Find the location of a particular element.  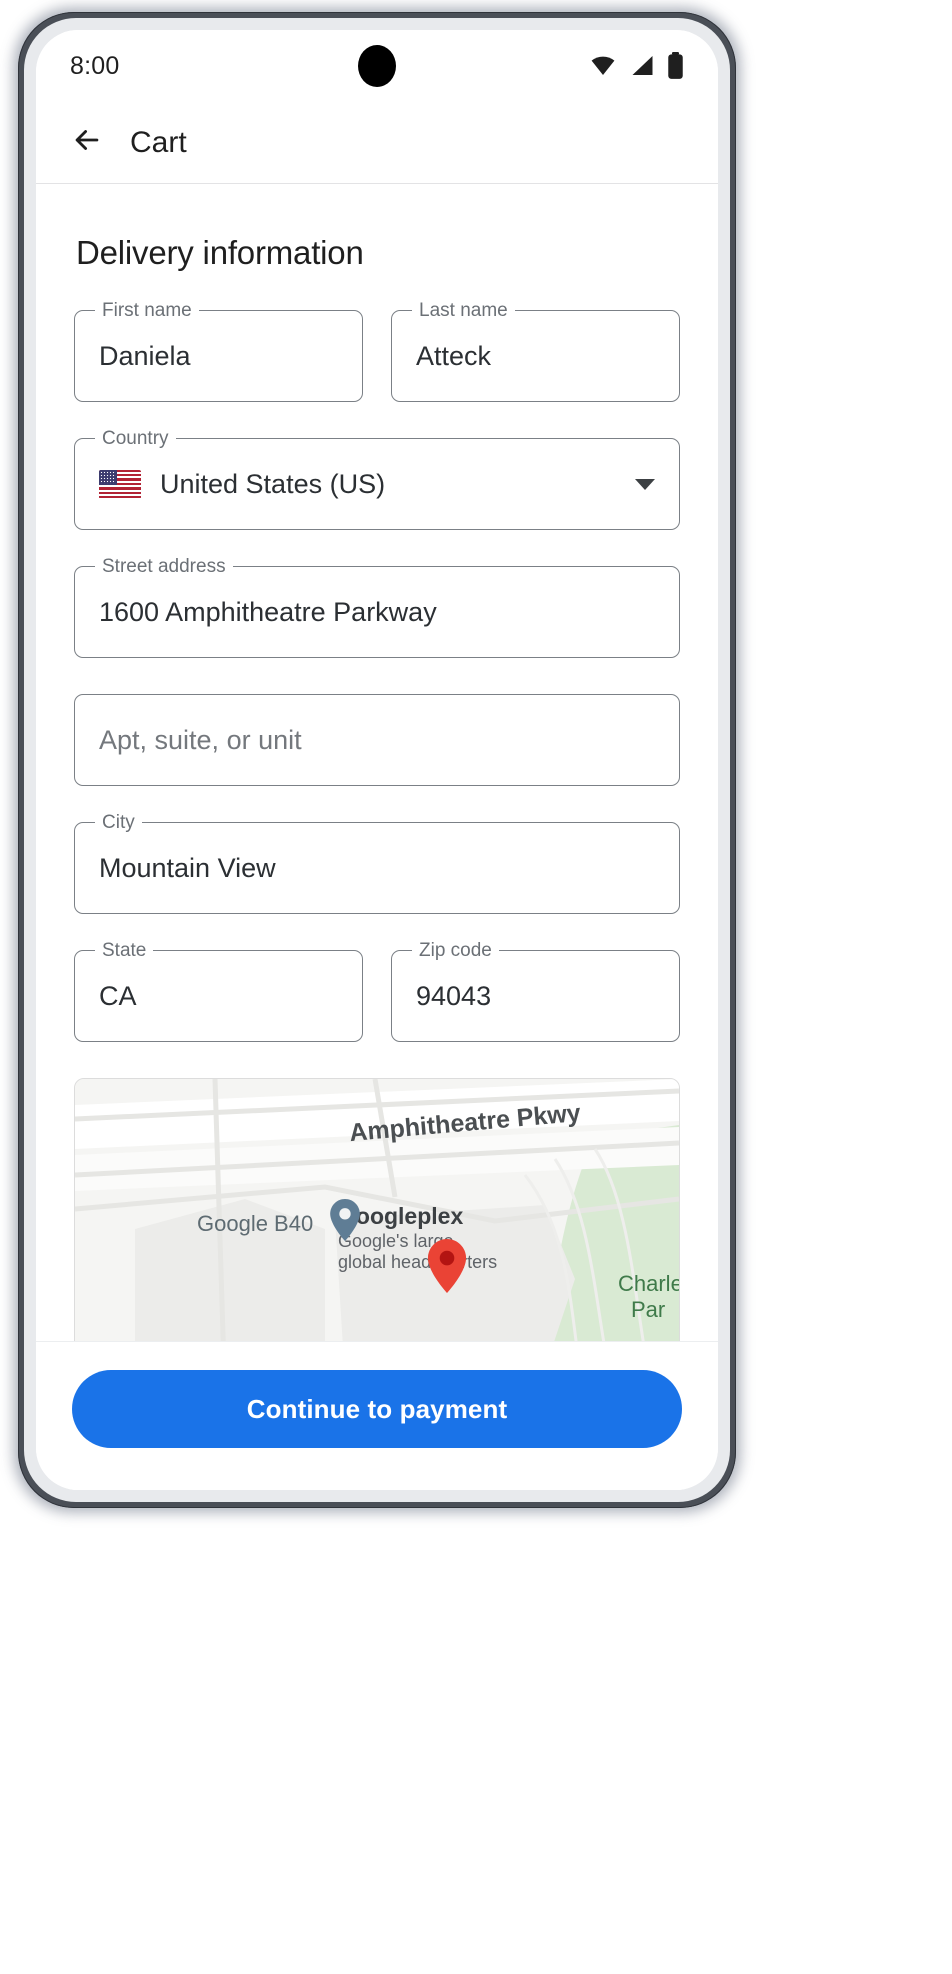

back-button is located at coordinates (87, 143).